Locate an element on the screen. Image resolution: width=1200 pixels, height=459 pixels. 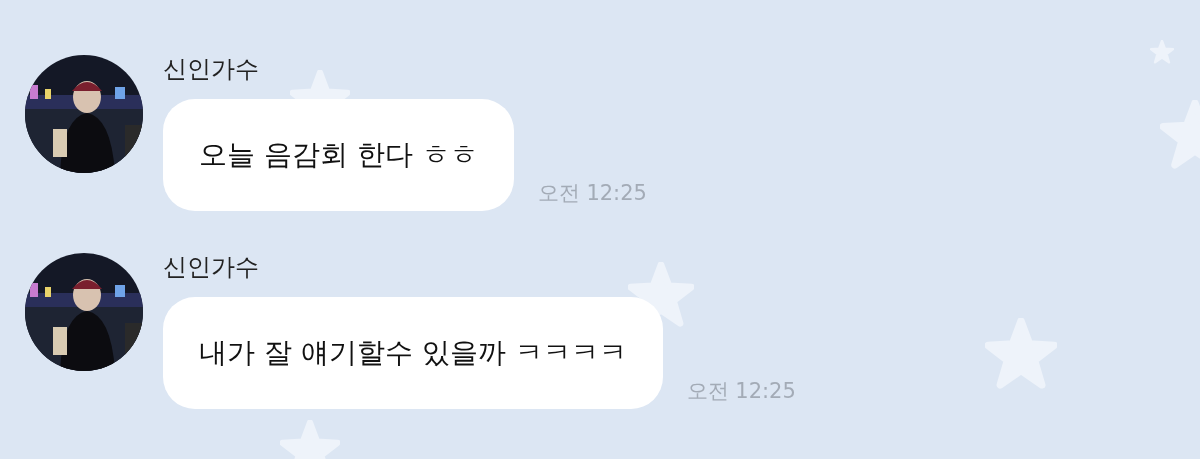
message-bubble: 내가 잘 얘기할수 있을까 ㅋㅋㅋㅋ is located at coordinates (413, 353).